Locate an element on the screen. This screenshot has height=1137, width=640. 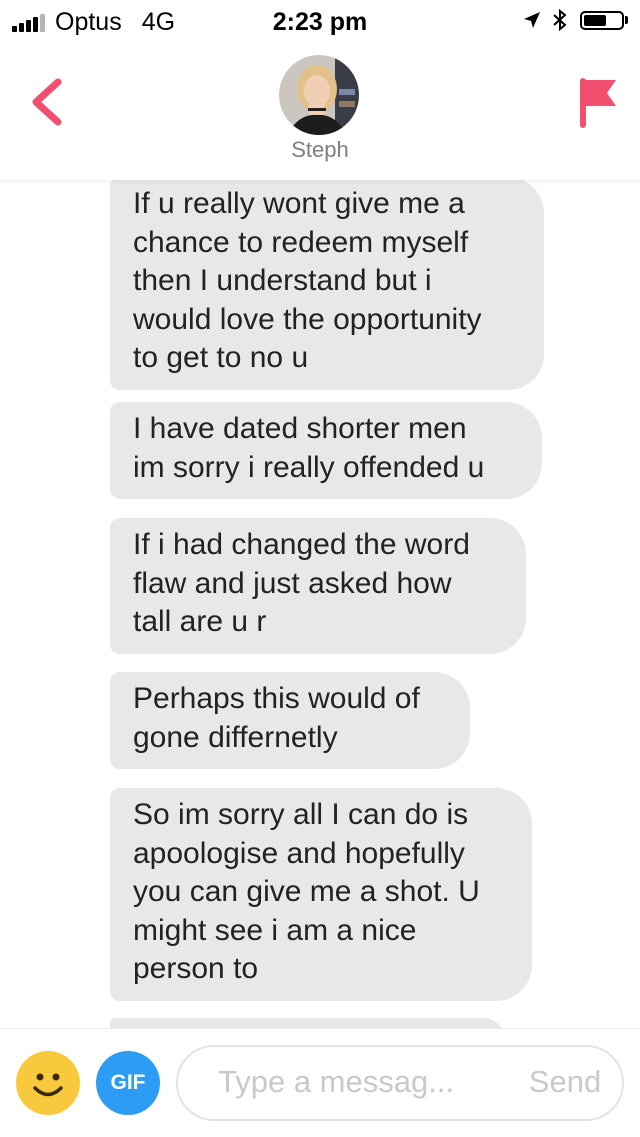
status-bar: Optus 4G 2:23 pm is located at coordinates (320, 21).